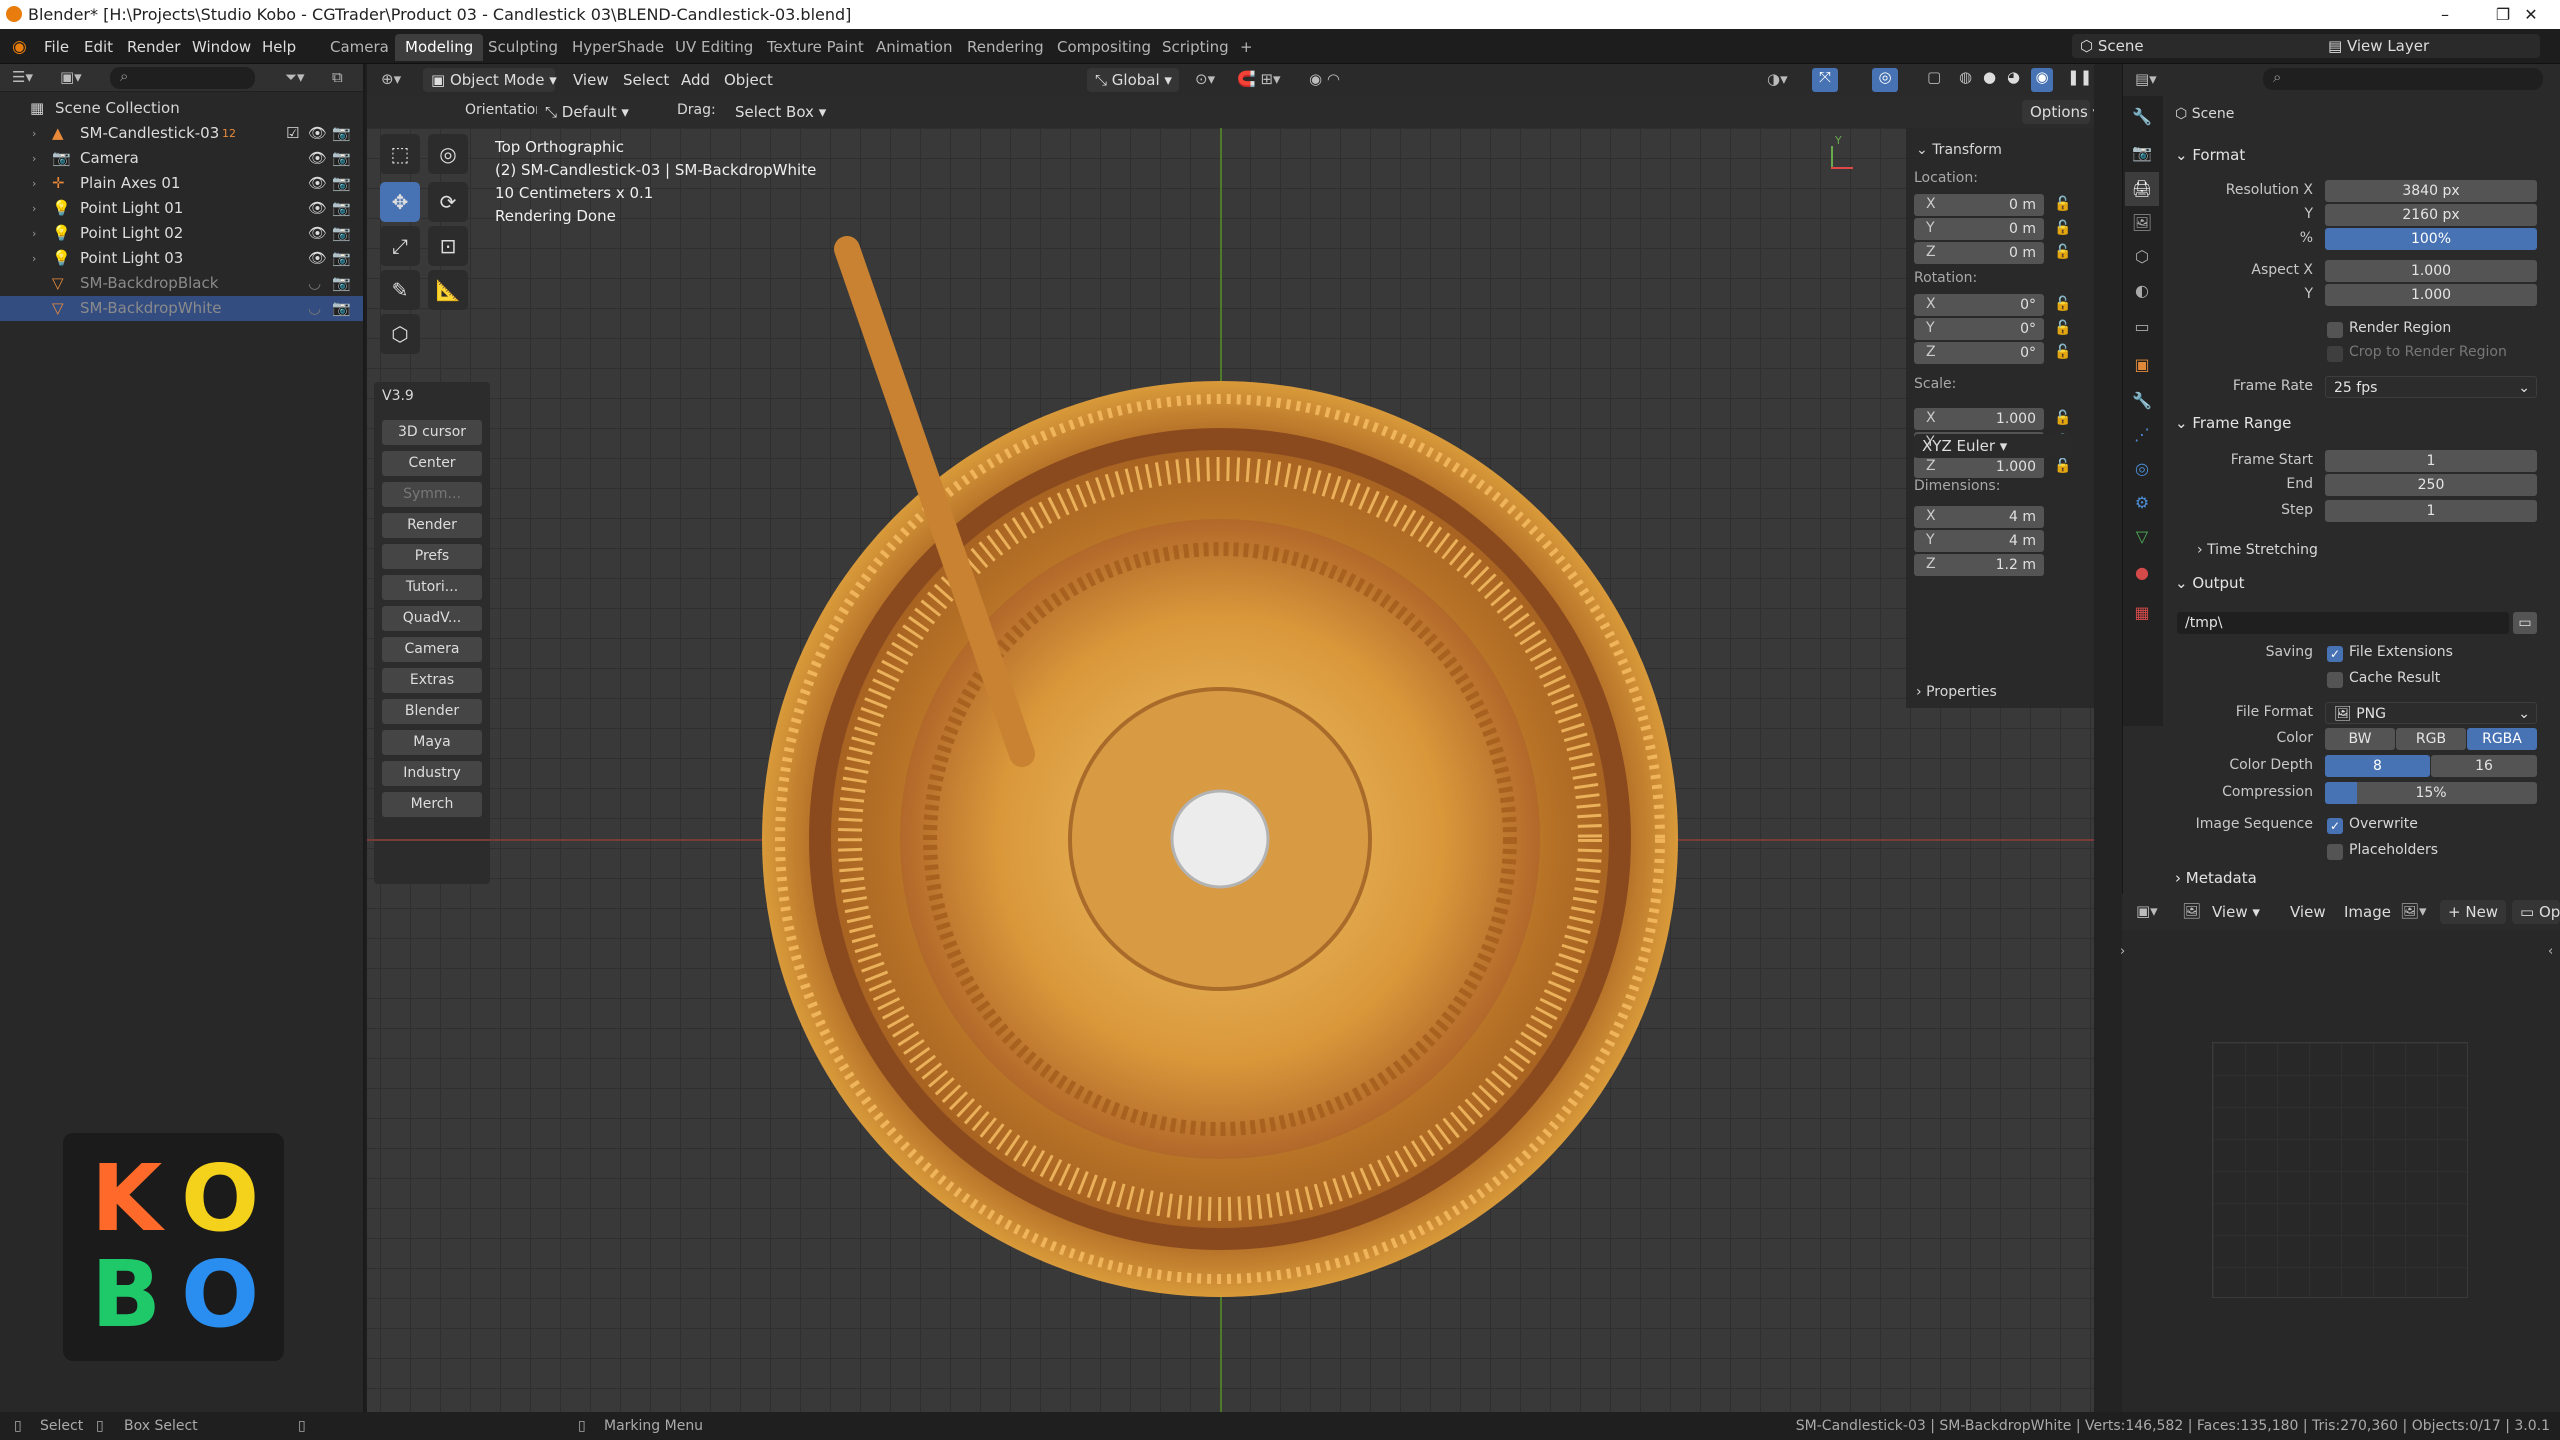 The height and width of the screenshot is (1440, 2560). What do you see at coordinates (1934, 77) in the screenshot?
I see `xray-icon: ▢` at bounding box center [1934, 77].